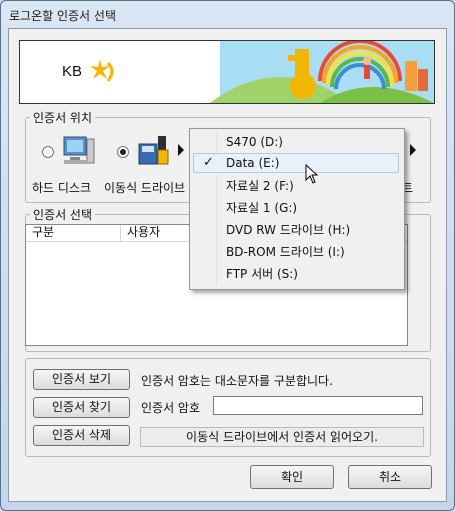 The height and width of the screenshot is (511, 455). Describe the element at coordinates (78, 151) in the screenshot. I see `hard-disk-icon` at that location.